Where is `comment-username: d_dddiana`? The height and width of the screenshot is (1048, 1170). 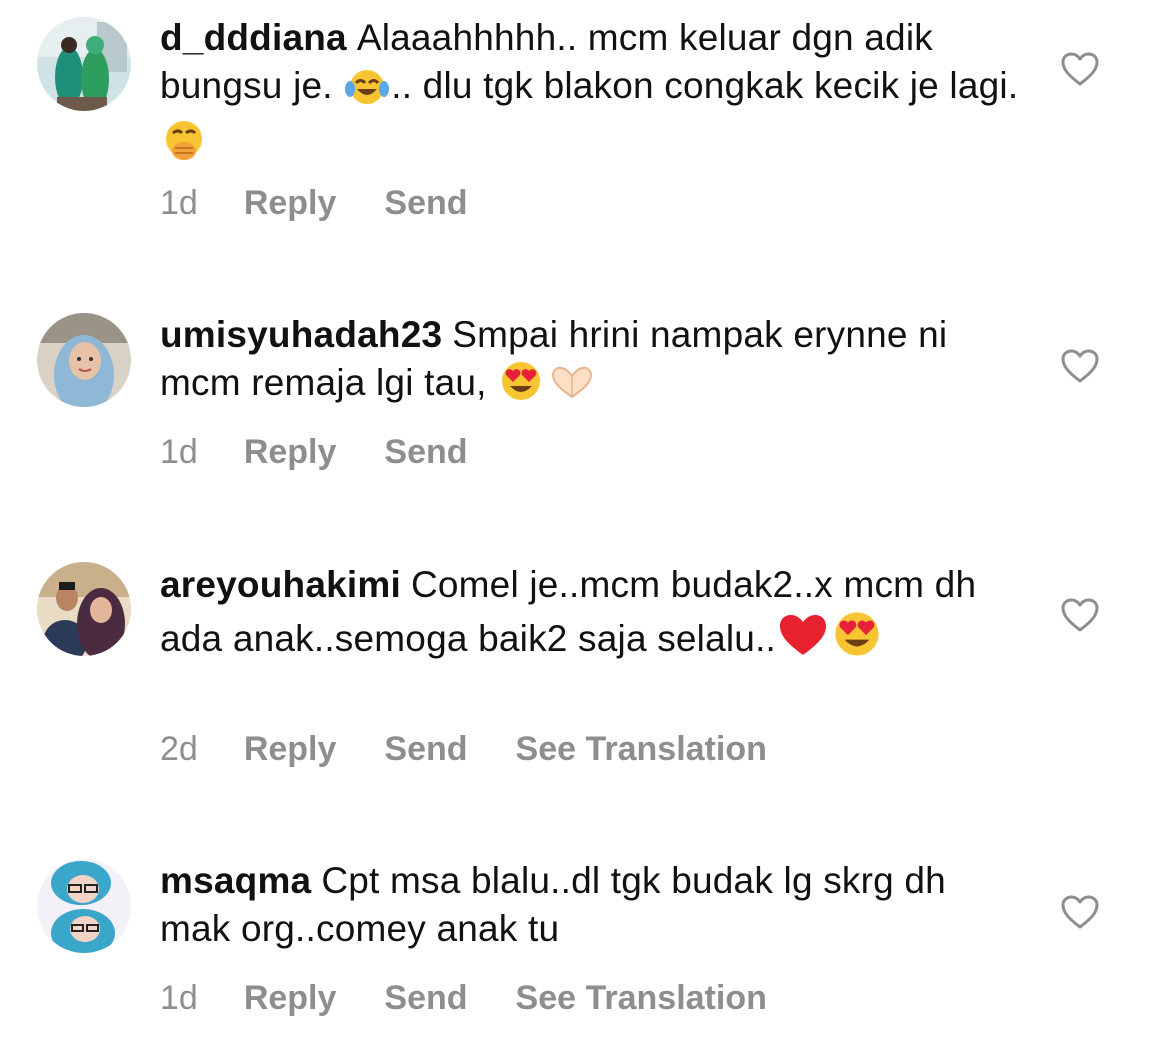 comment-username: d_dddiana is located at coordinates (253, 37).